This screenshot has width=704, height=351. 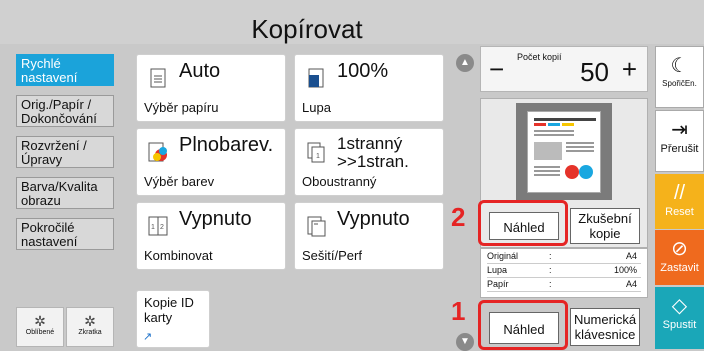 I want to click on start-icon: ◇, so click(x=679, y=306).